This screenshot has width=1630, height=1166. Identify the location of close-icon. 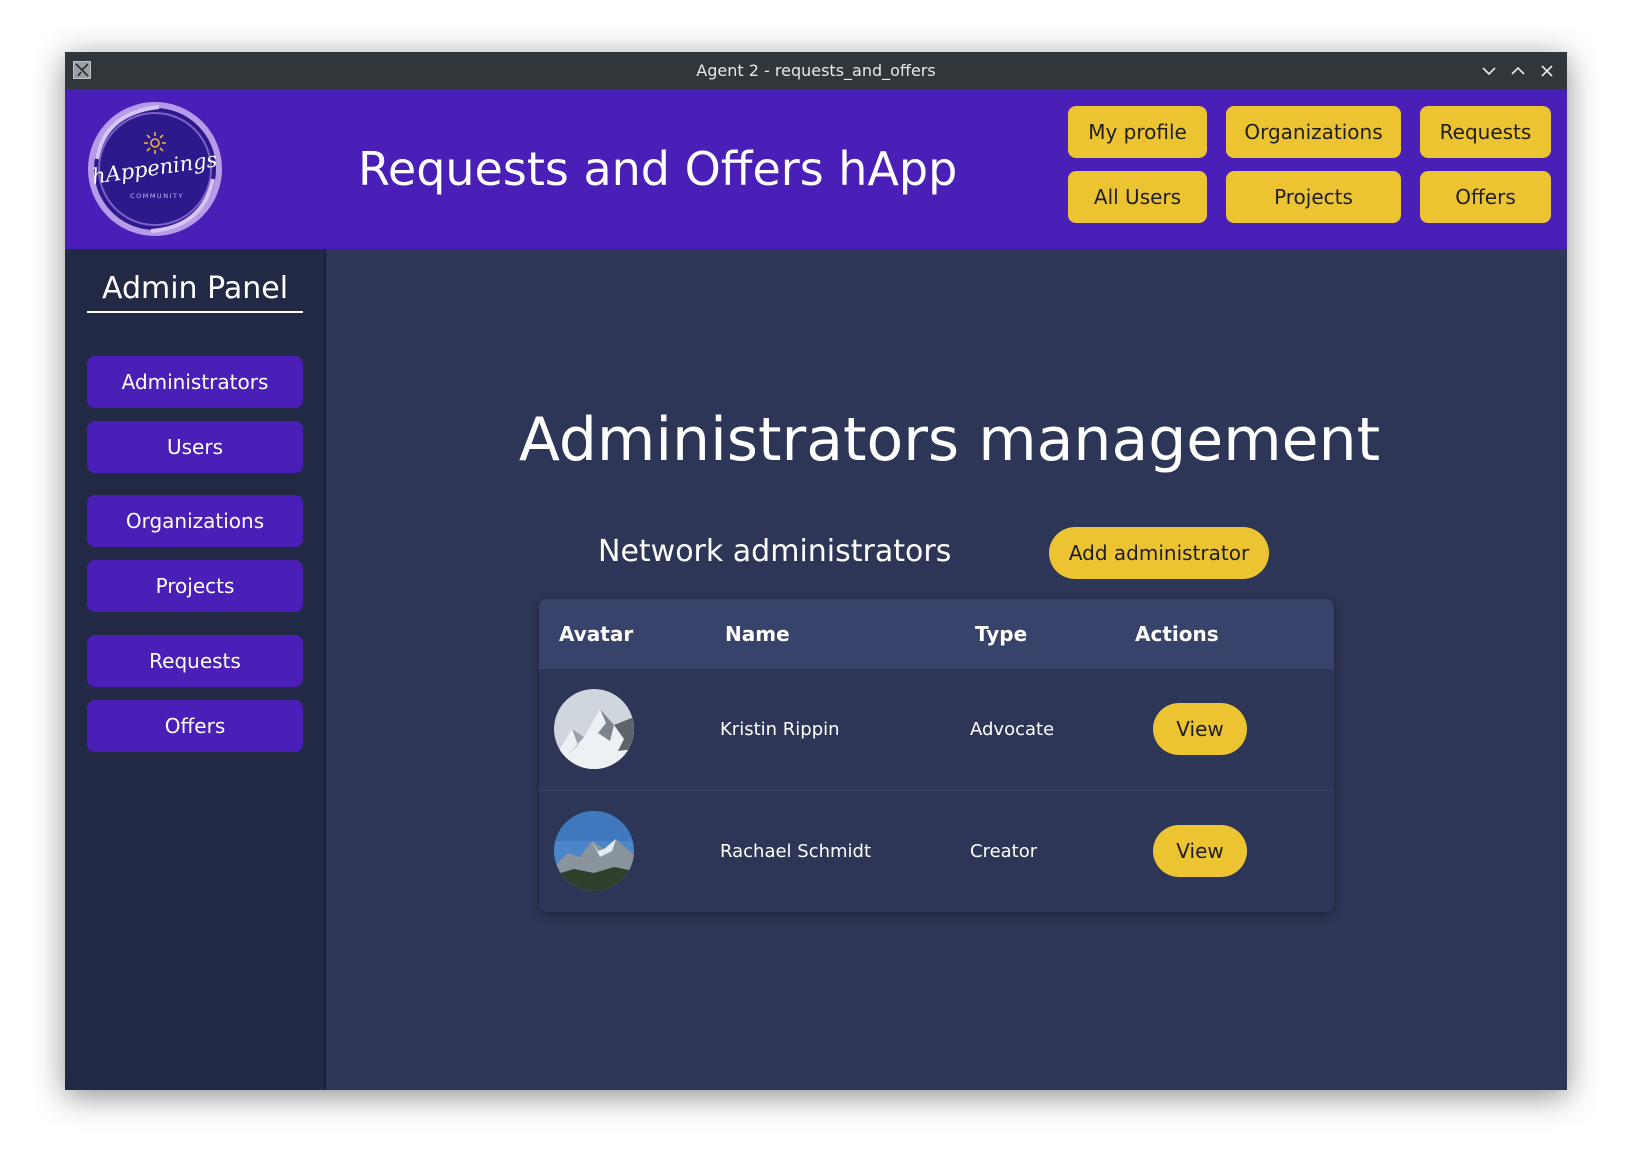
(1547, 71).